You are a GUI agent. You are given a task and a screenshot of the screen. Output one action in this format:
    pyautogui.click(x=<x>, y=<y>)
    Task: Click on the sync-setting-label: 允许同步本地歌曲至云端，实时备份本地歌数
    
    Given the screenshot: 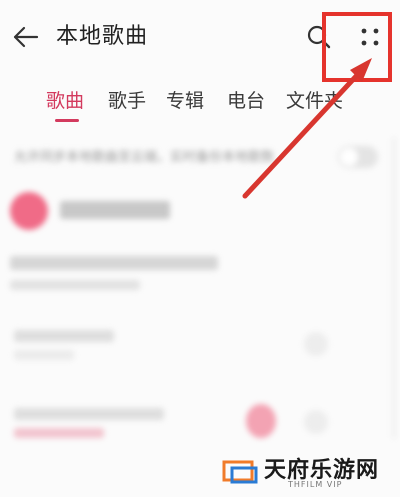 What is the action you would take?
    pyautogui.click(x=144, y=157)
    